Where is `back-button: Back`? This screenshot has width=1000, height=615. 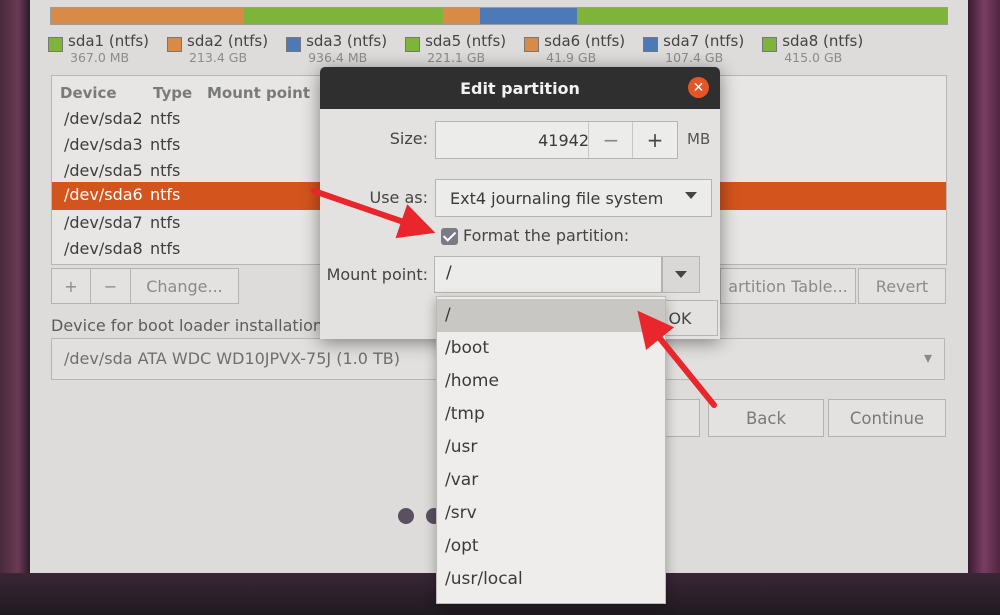 back-button: Back is located at coordinates (766, 418).